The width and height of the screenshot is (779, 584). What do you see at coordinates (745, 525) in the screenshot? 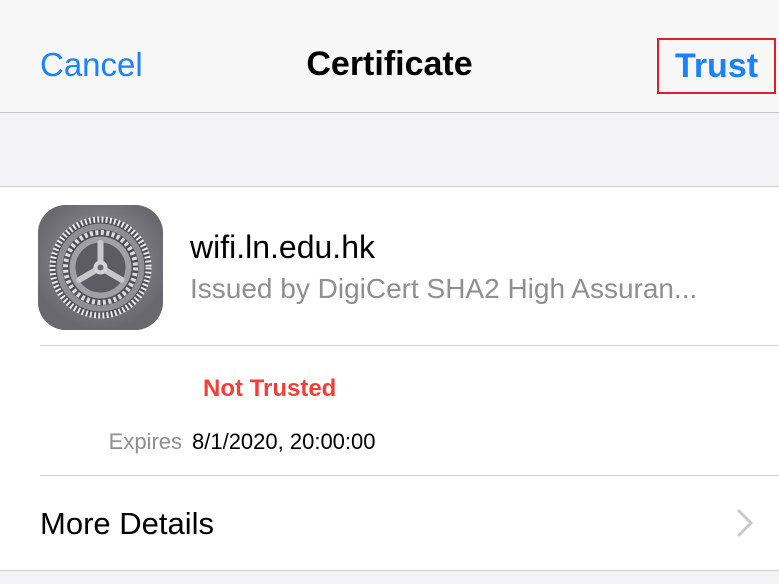
I see `chevron-right-icon` at bounding box center [745, 525].